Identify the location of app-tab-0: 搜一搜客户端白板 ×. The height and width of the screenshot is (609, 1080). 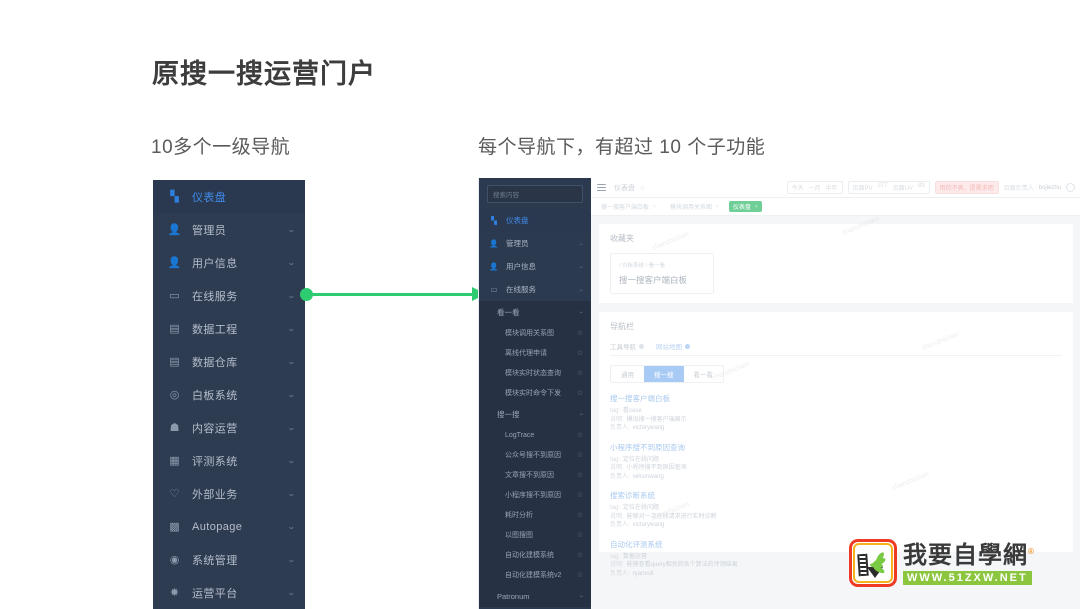
(628, 206).